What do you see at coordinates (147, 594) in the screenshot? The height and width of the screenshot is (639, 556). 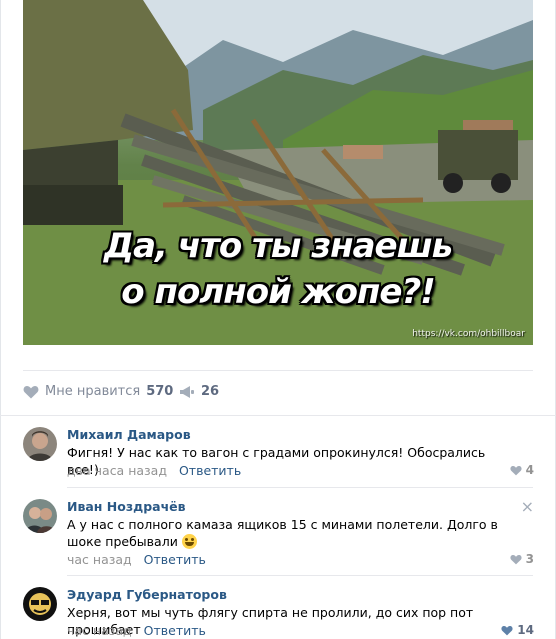 I see `comment-author: Эдуард Губернаторов` at bounding box center [147, 594].